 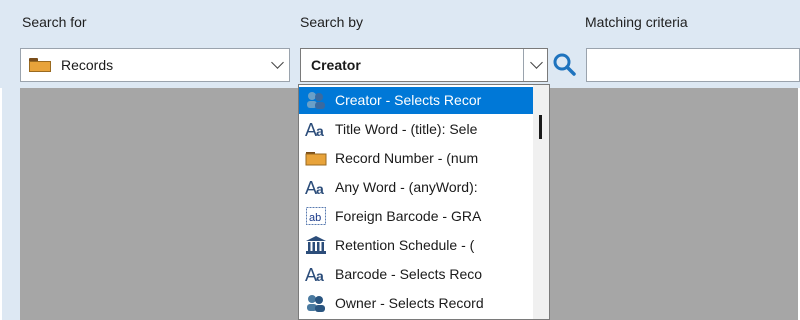 I want to click on results-left-strip, so click(x=11, y=204).